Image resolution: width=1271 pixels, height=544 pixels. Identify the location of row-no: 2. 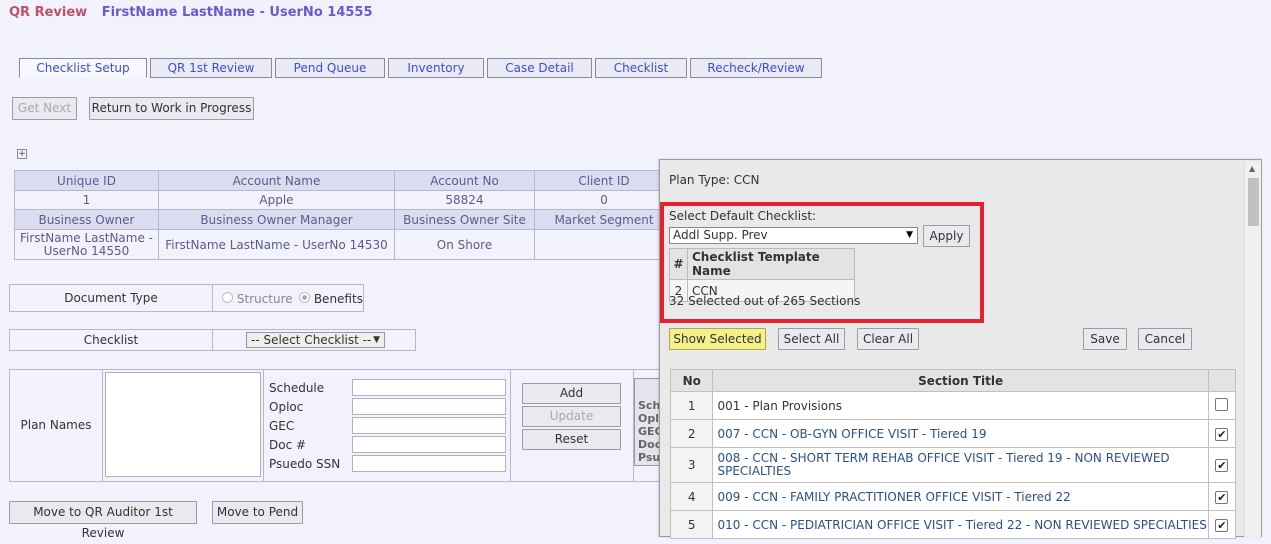
(691, 433).